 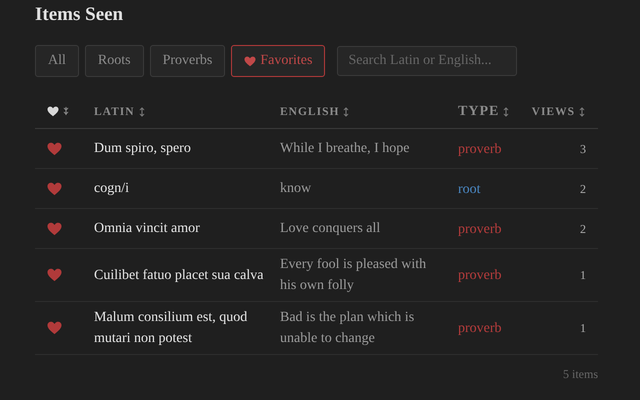 I want to click on latin-text: Cuilibet fatuo placet sua calva, so click(x=179, y=275).